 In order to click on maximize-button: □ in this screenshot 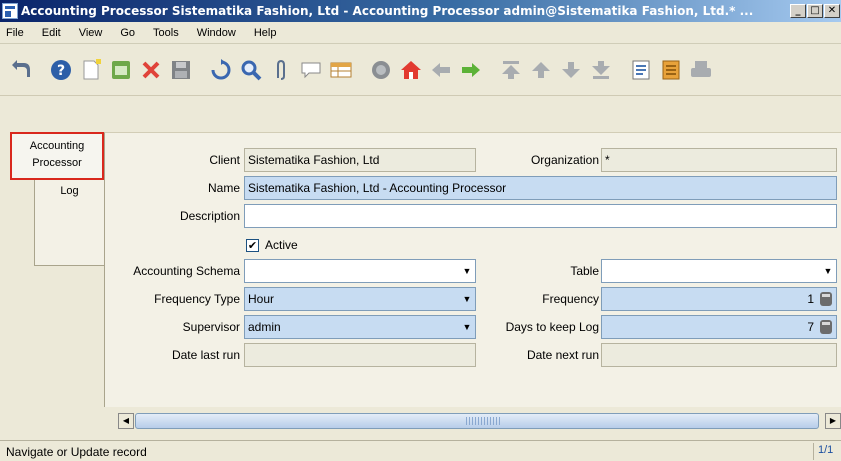, I will do `click(815, 11)`.